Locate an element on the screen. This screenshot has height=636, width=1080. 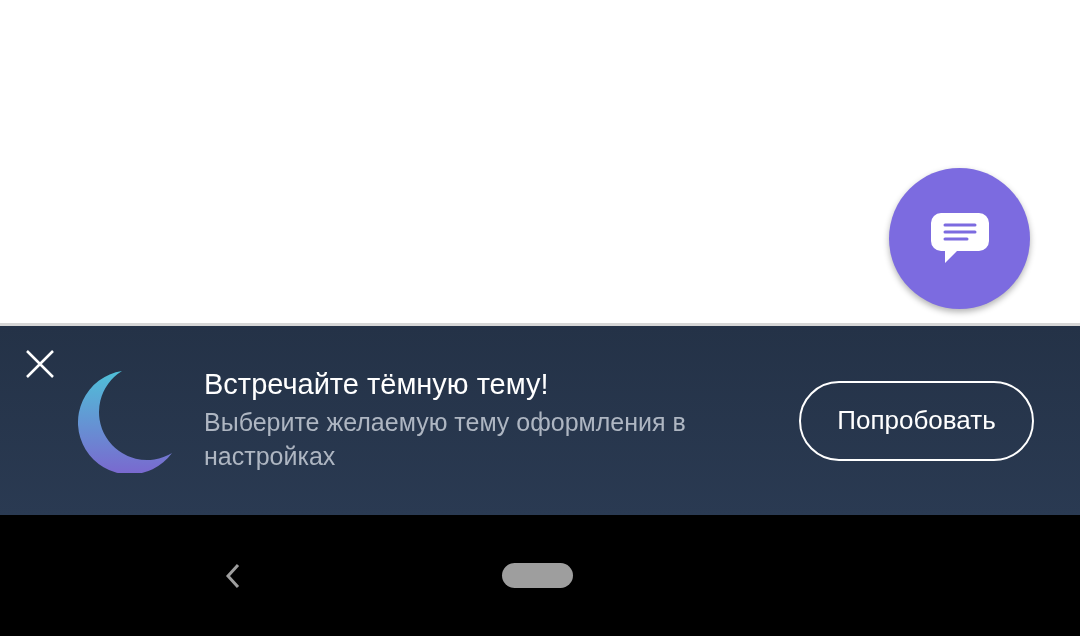
close-icon is located at coordinates (40, 364).